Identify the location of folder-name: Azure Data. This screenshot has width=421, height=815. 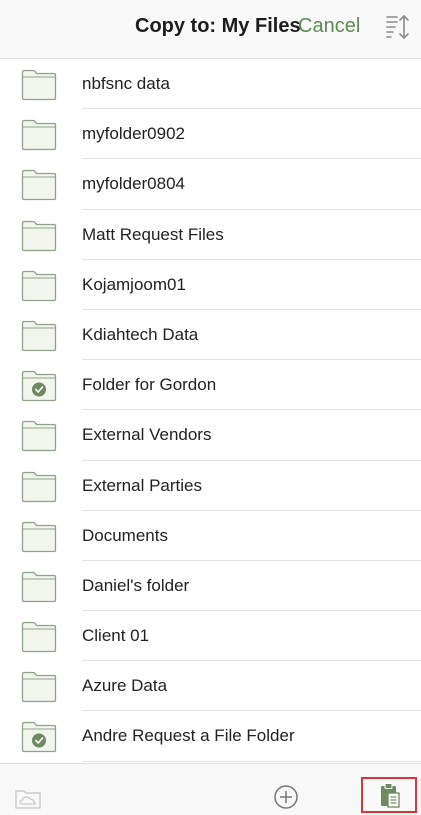
(125, 686).